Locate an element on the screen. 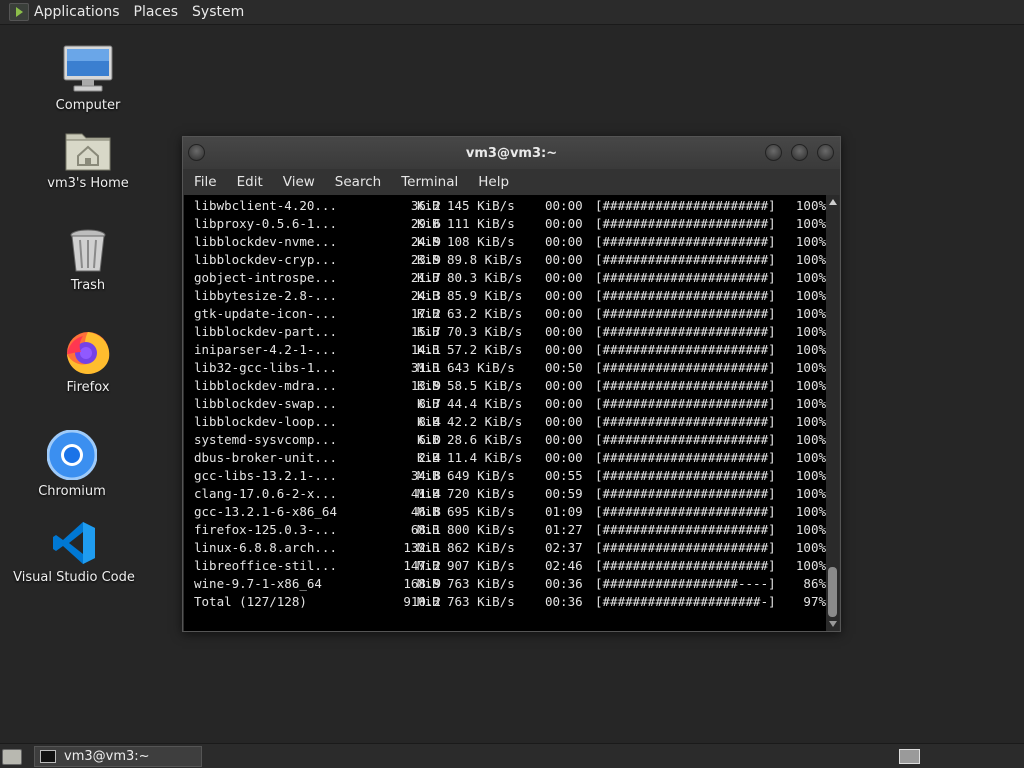 This screenshot has height=768, width=1024. desktop-icon-label: vm3's Home is located at coordinates (88, 183).